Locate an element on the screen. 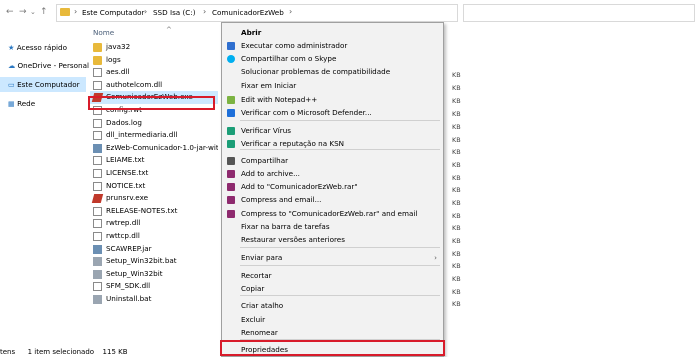 The height and width of the screenshot is (357, 700). menu-item-compartilhar: Compartilhar is located at coordinates (332, 160).